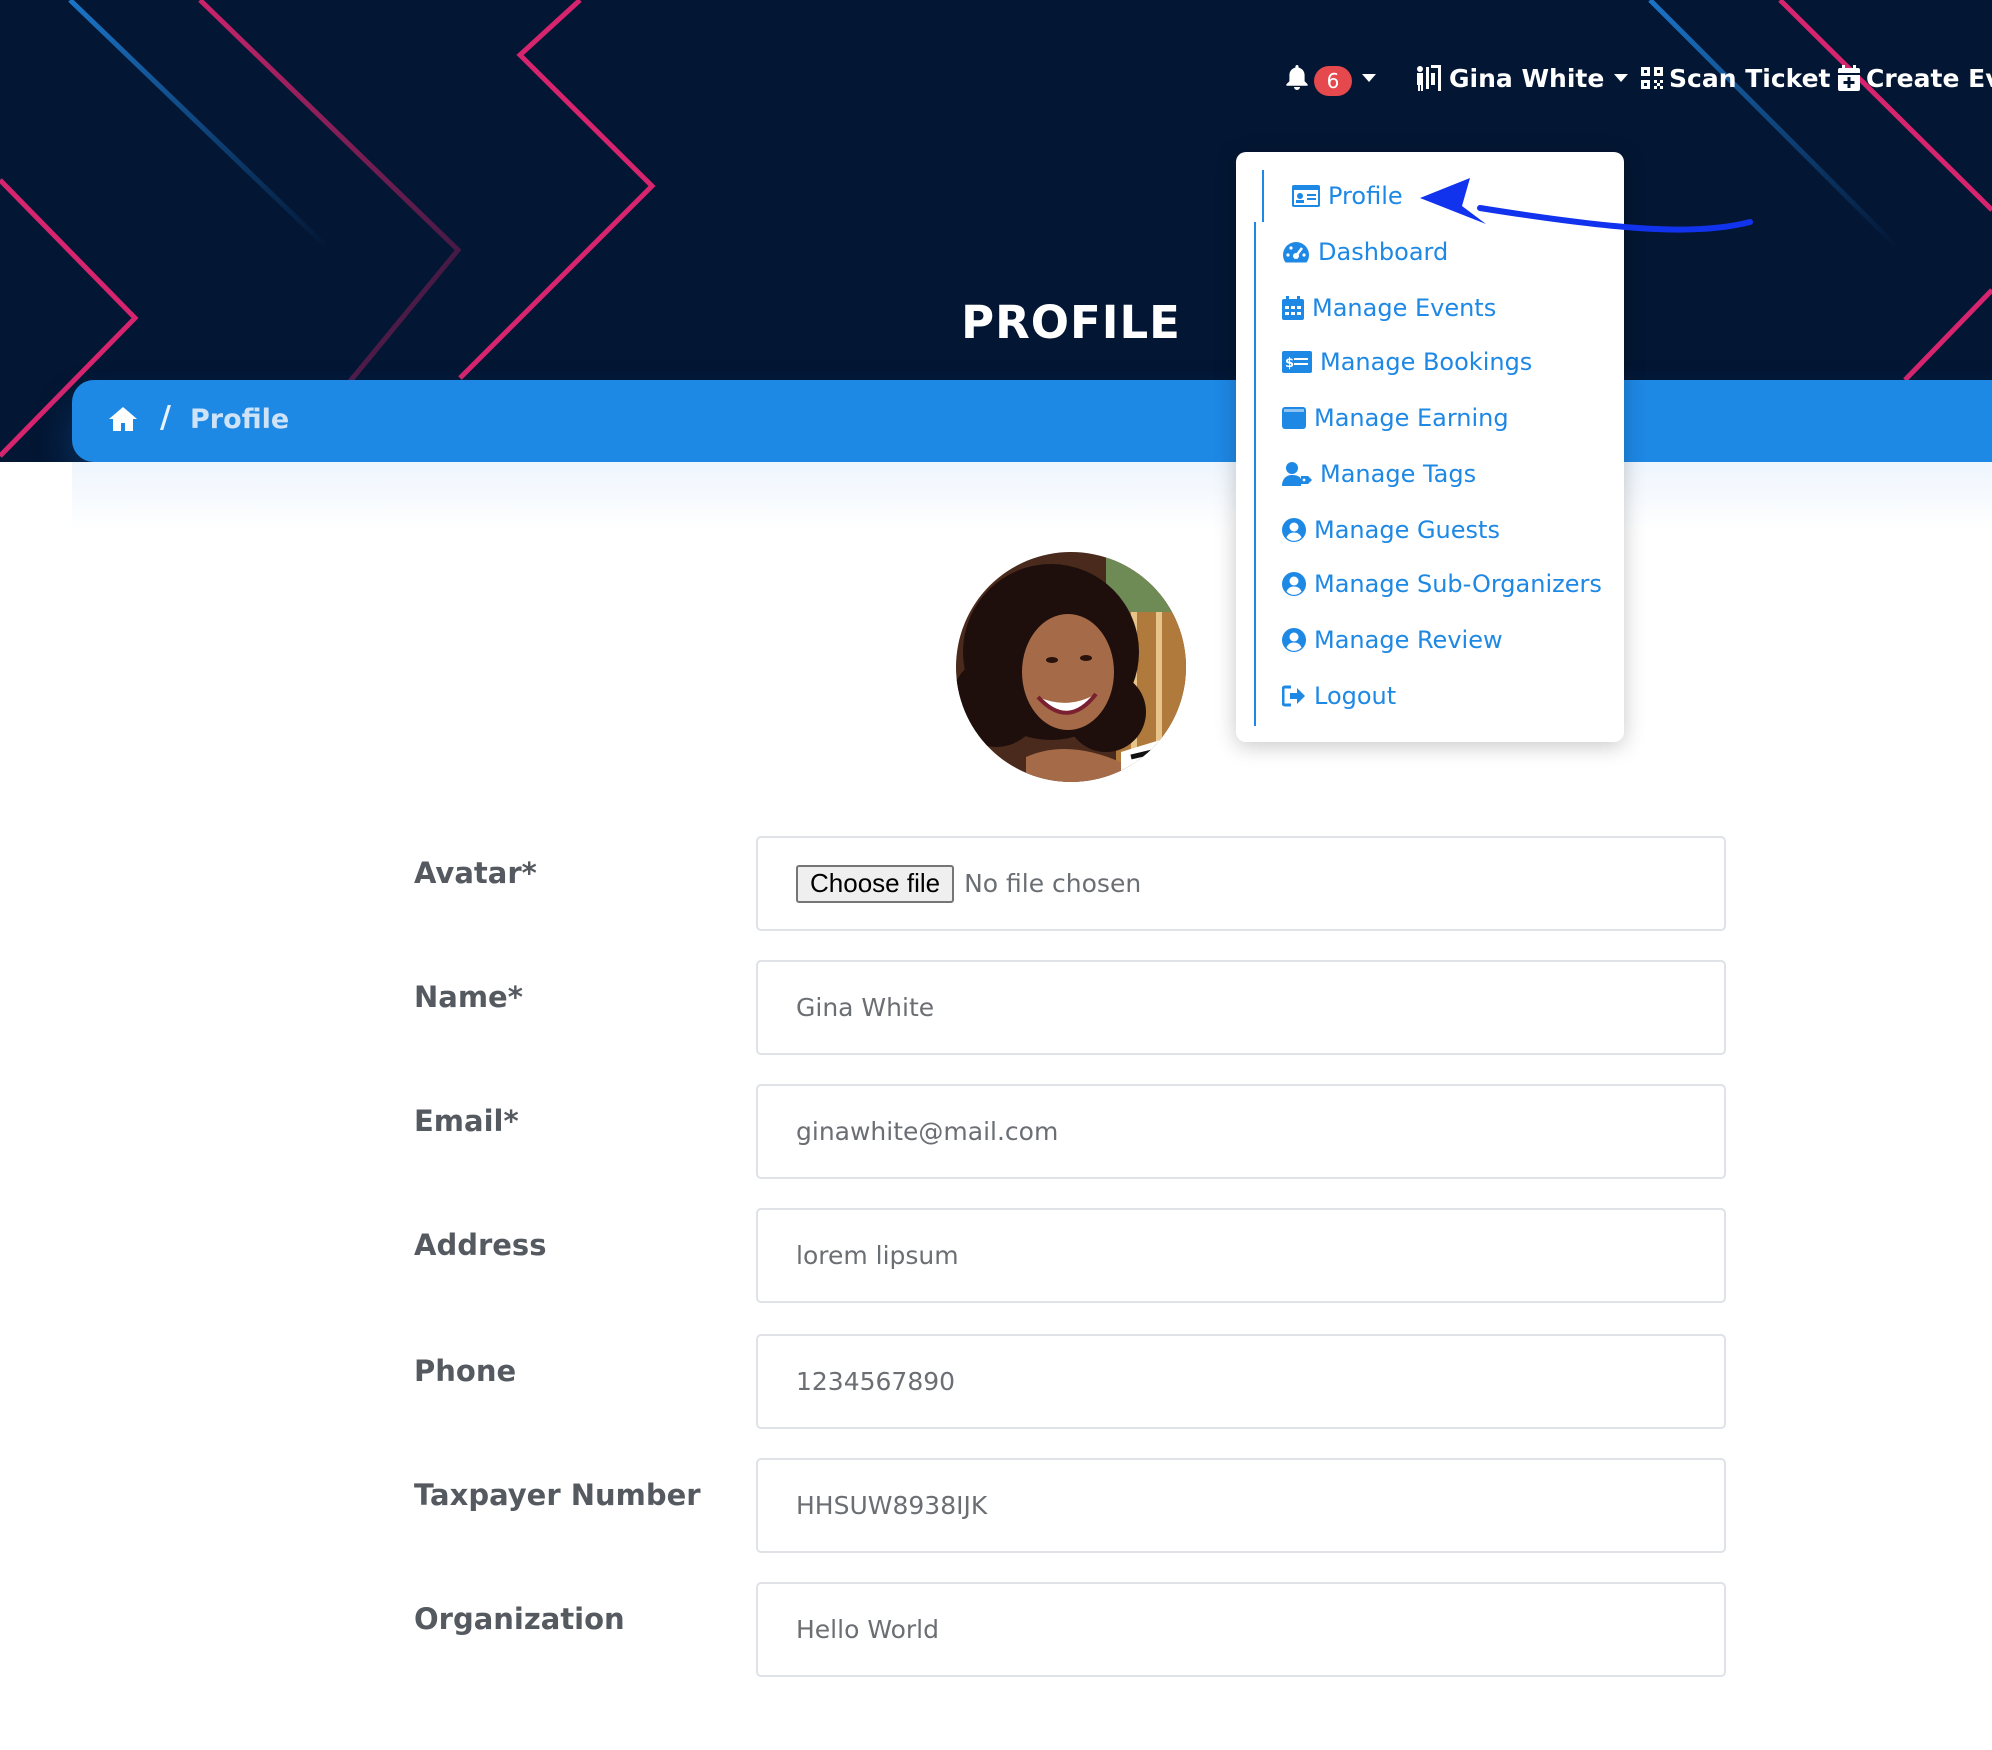  I want to click on taxpayer-label: Taxpayer Number, so click(557, 1495).